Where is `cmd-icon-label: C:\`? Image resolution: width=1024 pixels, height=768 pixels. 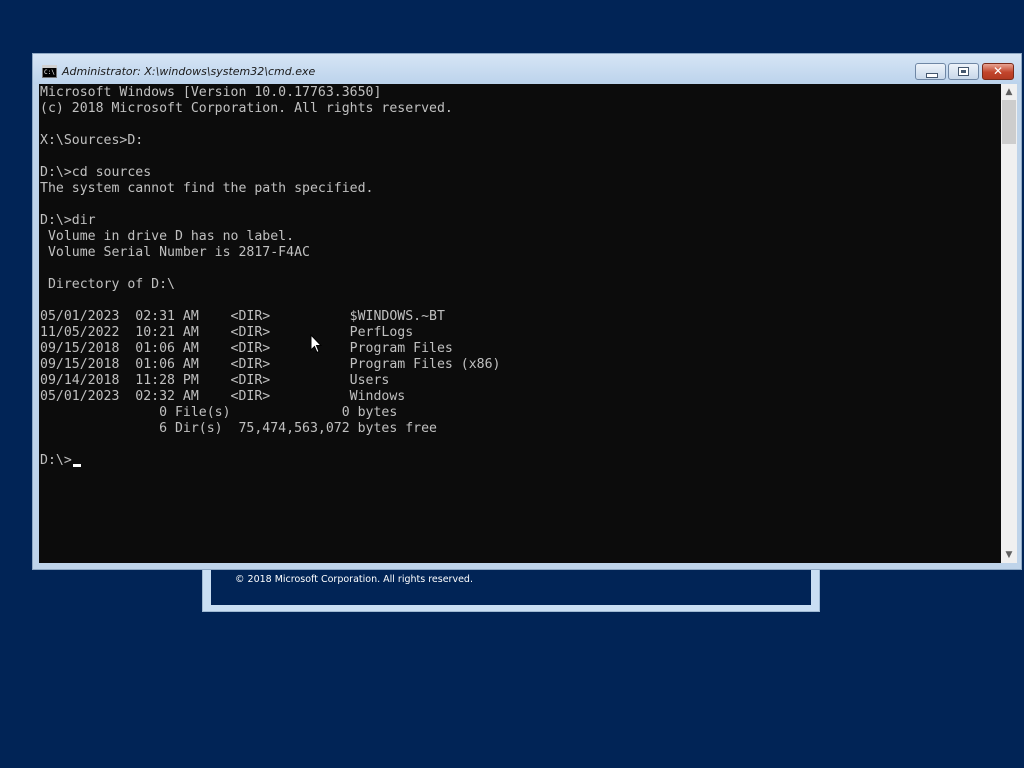
cmd-icon-label: C:\ is located at coordinates (49, 72).